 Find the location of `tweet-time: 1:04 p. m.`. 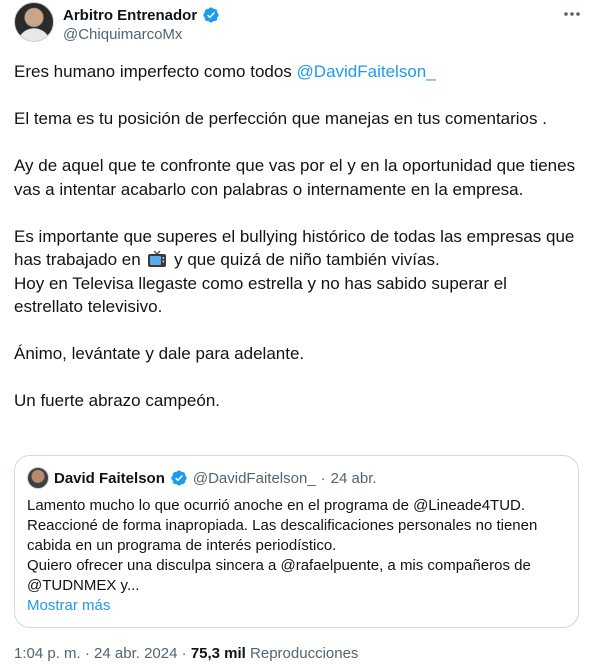

tweet-time: 1:04 p. m. is located at coordinates (47, 653).